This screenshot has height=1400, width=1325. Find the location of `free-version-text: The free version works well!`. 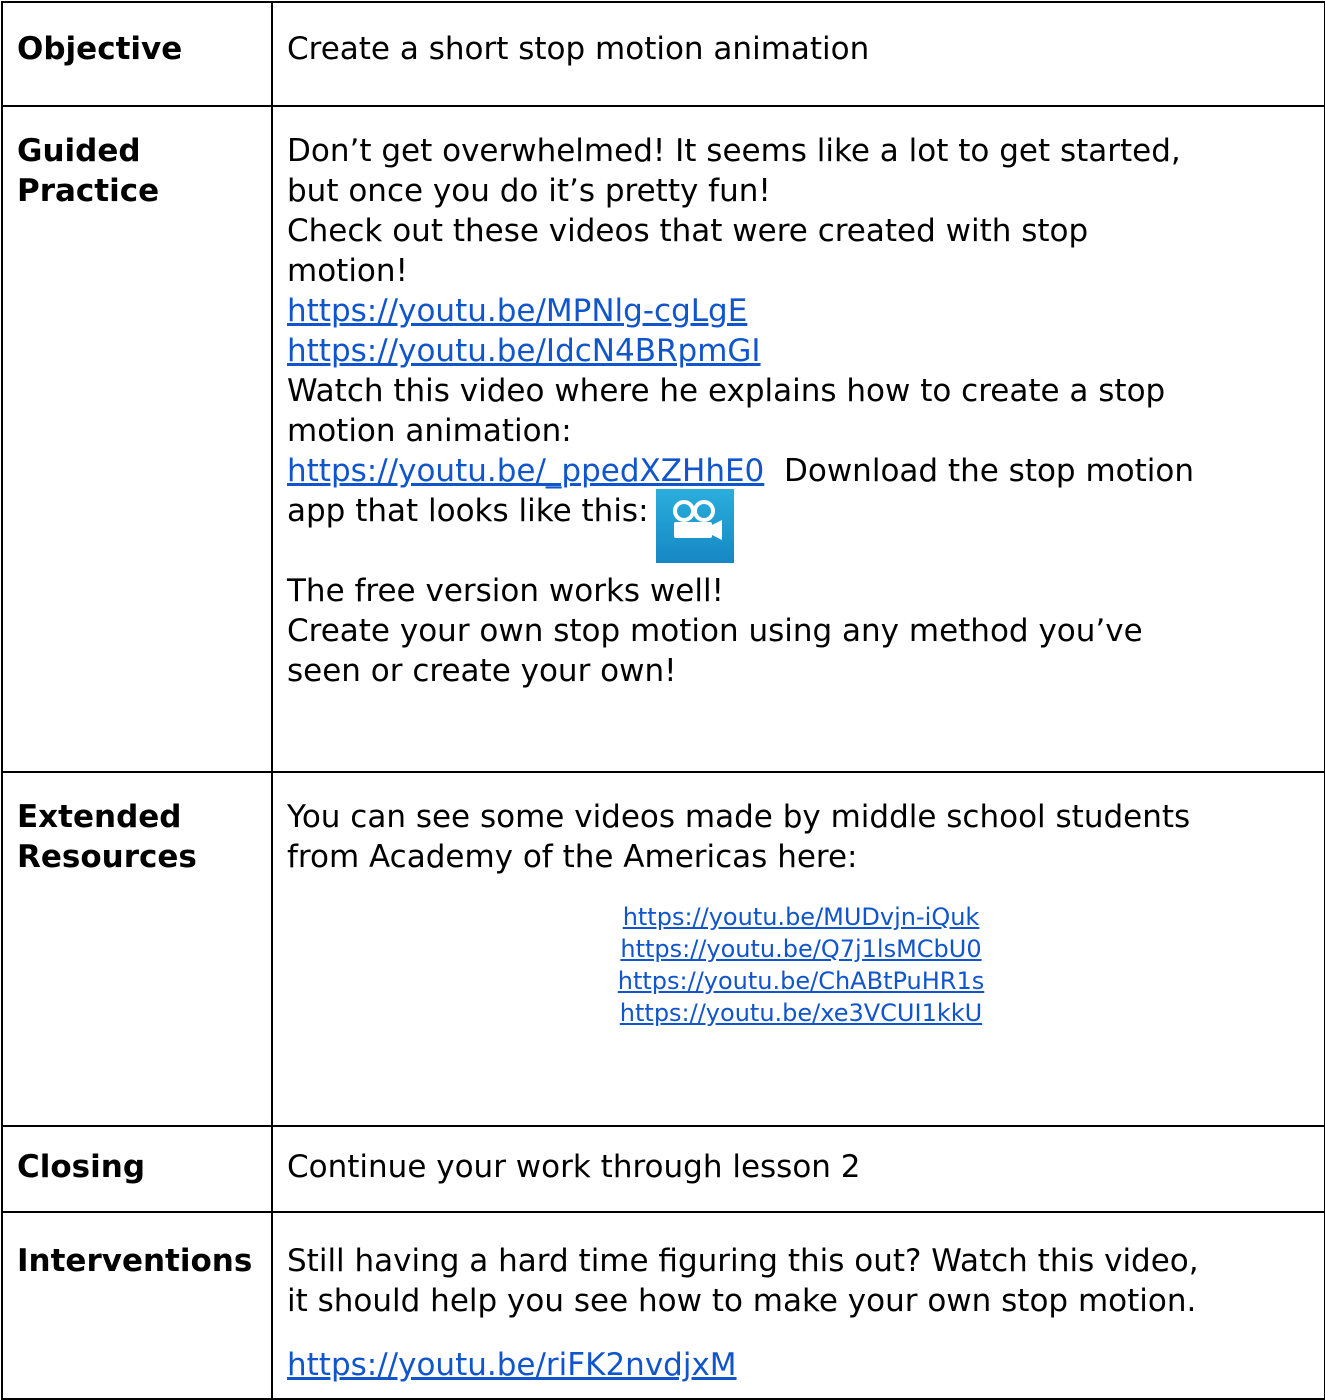

free-version-text: The free version works well! is located at coordinates (505, 591).